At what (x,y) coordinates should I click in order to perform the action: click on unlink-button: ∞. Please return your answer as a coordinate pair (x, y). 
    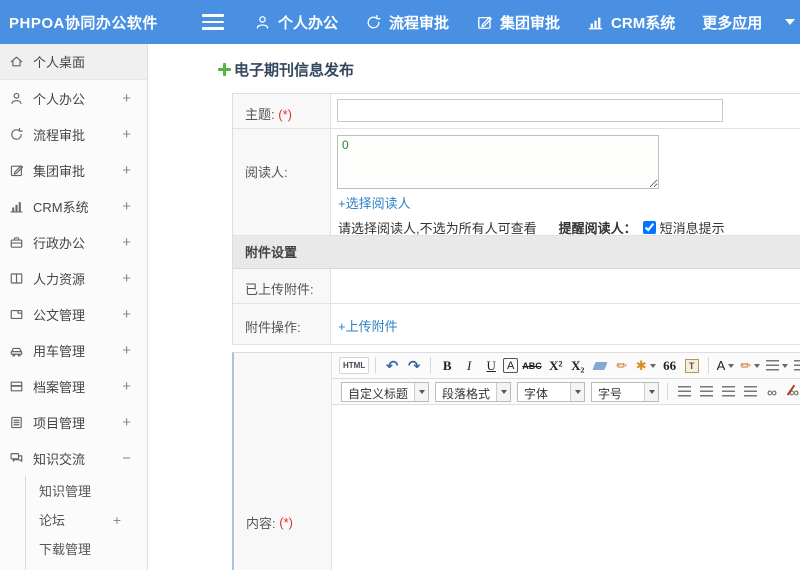
    Looking at the image, I should click on (792, 392).